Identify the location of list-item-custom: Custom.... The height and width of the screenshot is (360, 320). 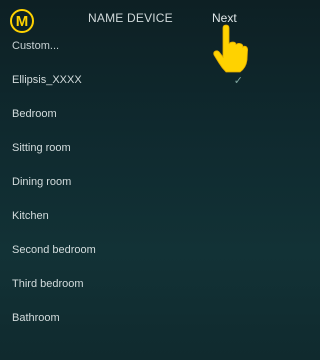
(126, 50).